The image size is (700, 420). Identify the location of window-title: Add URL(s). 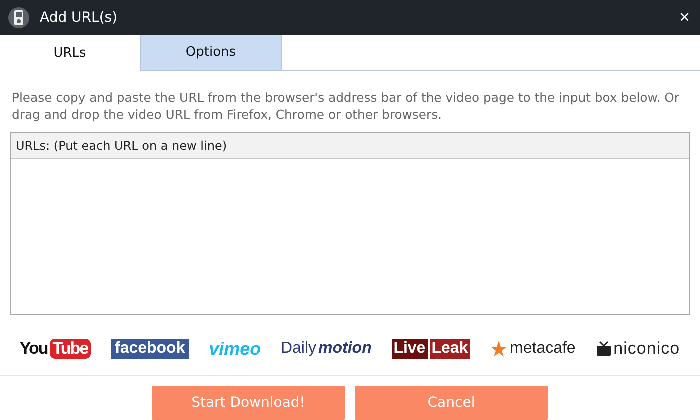
(79, 18).